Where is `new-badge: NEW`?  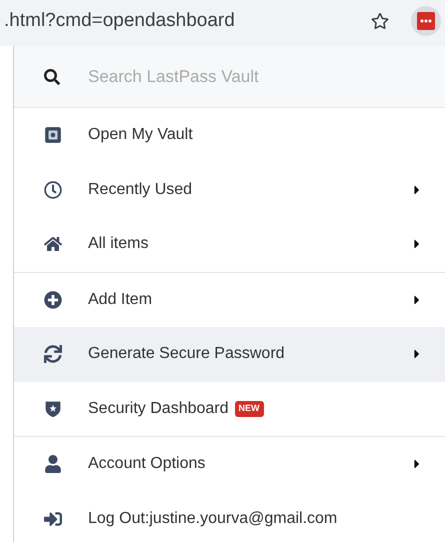
new-badge: NEW is located at coordinates (249, 408).